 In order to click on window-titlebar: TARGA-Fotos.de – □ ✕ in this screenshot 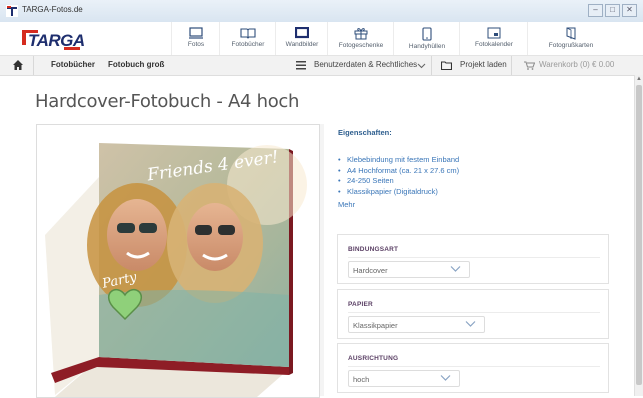, I will do `click(321, 11)`.